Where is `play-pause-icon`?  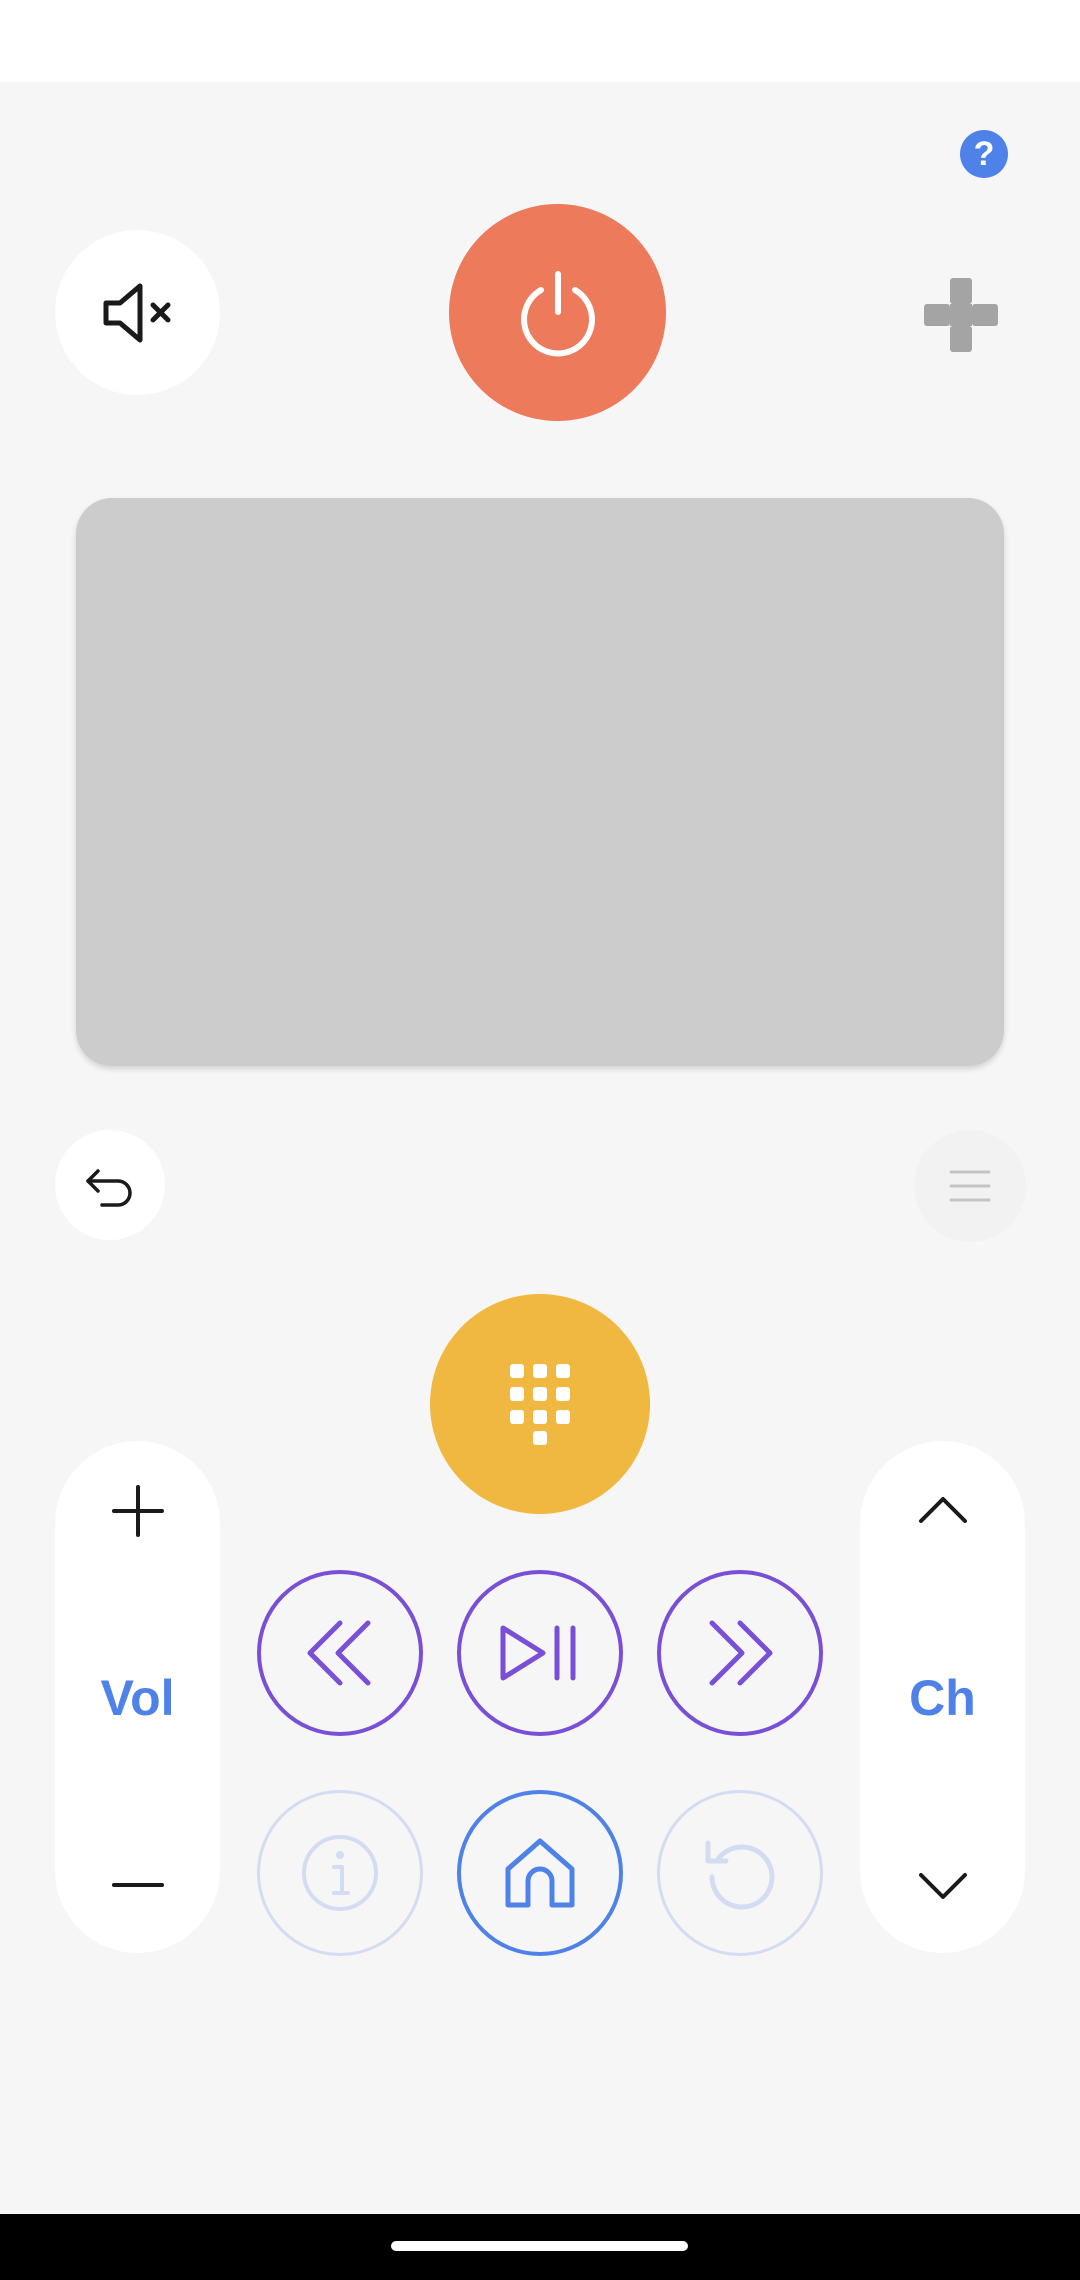
play-pause-icon is located at coordinates (538, 1653).